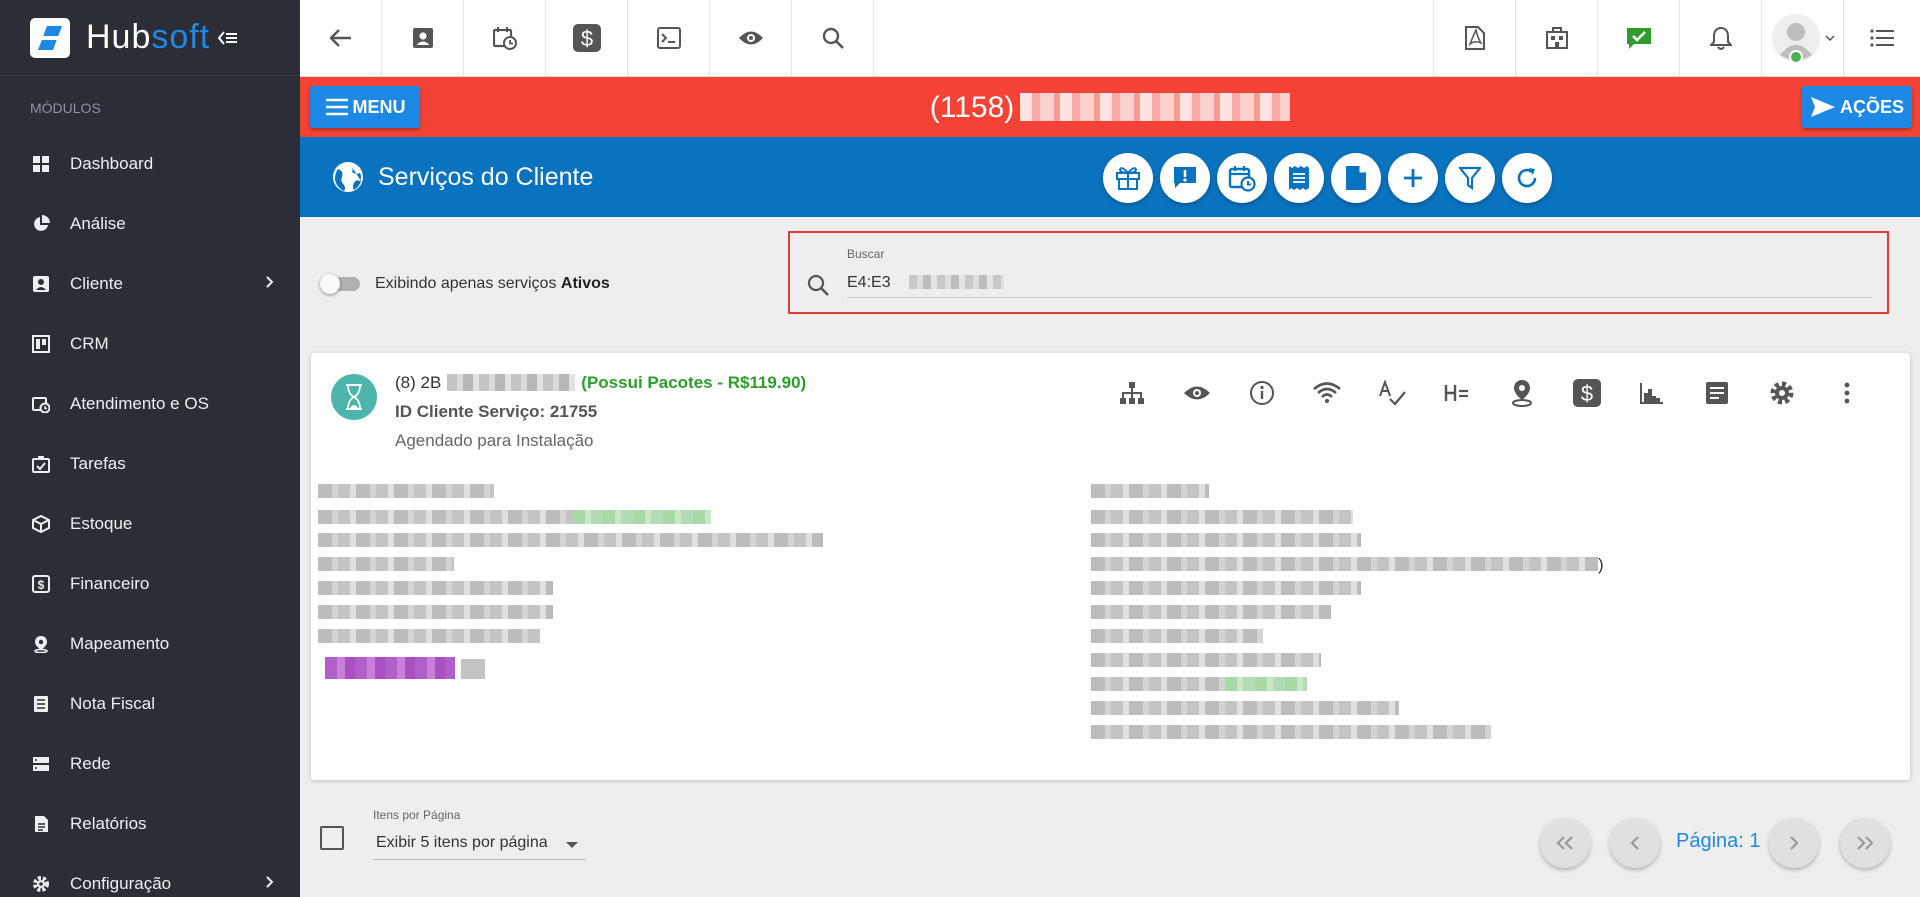 The image size is (1920, 897). Describe the element at coordinates (1881, 38) in the screenshot. I see `list-menu-button` at that location.